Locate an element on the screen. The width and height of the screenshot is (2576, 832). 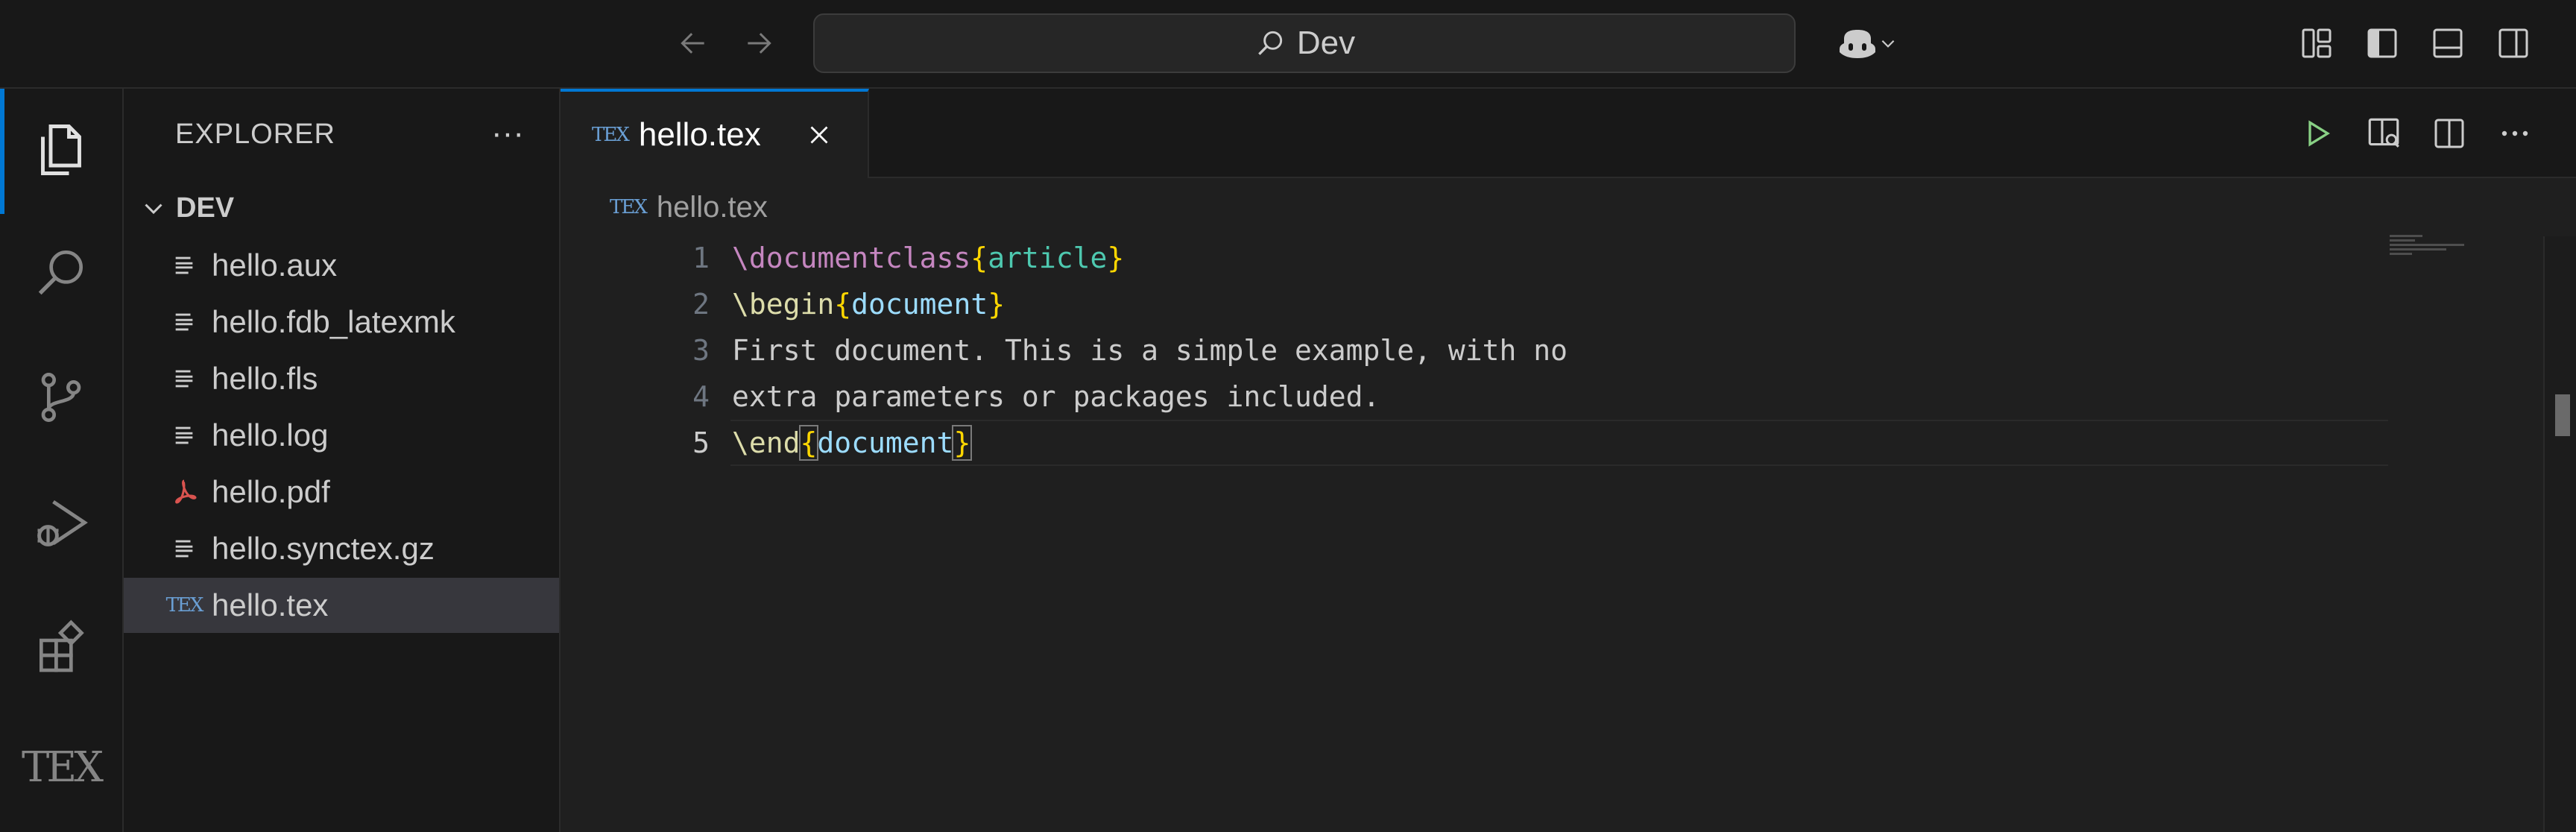
toggle-secondary-sidebar-icon is located at coordinates (2513, 43).